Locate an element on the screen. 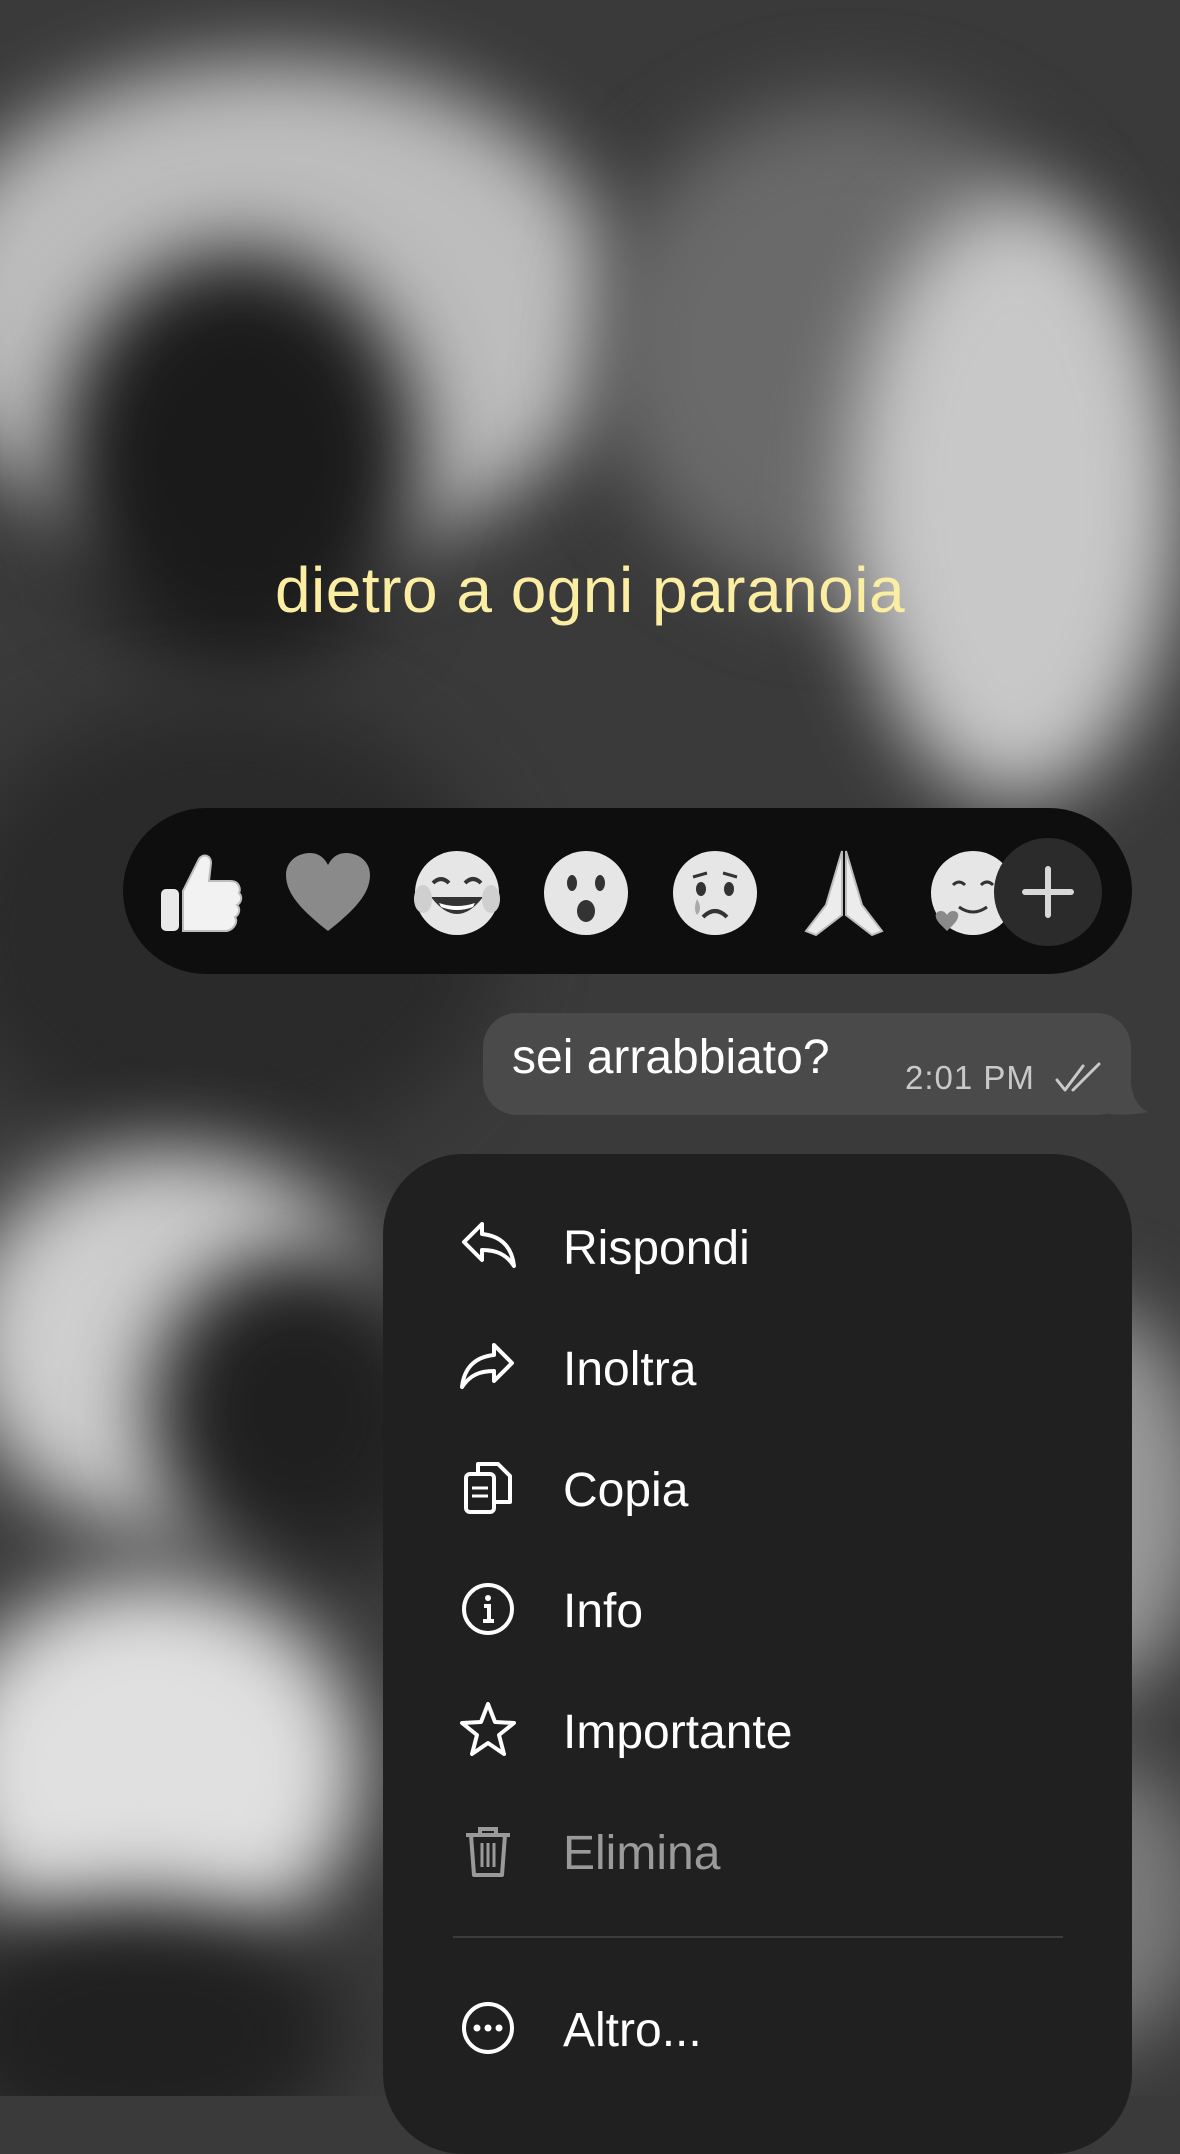  message-time: 2:01 PM is located at coordinates (970, 1077).